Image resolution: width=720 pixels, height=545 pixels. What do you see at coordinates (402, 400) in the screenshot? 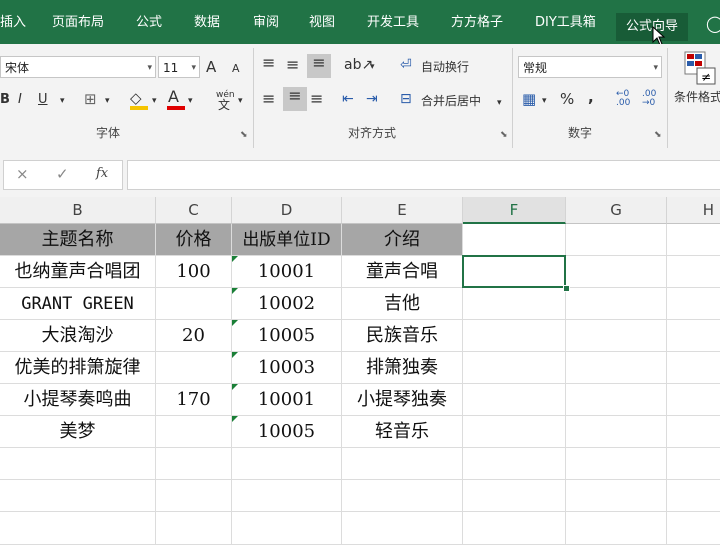
I see `table-cell: 小提琴独奏` at bounding box center [402, 400].